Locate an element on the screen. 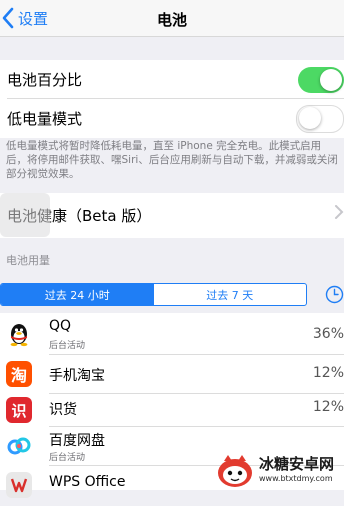 This screenshot has width=344, height=506. battery-percentage-label: 电池百分比 is located at coordinates (45, 79).